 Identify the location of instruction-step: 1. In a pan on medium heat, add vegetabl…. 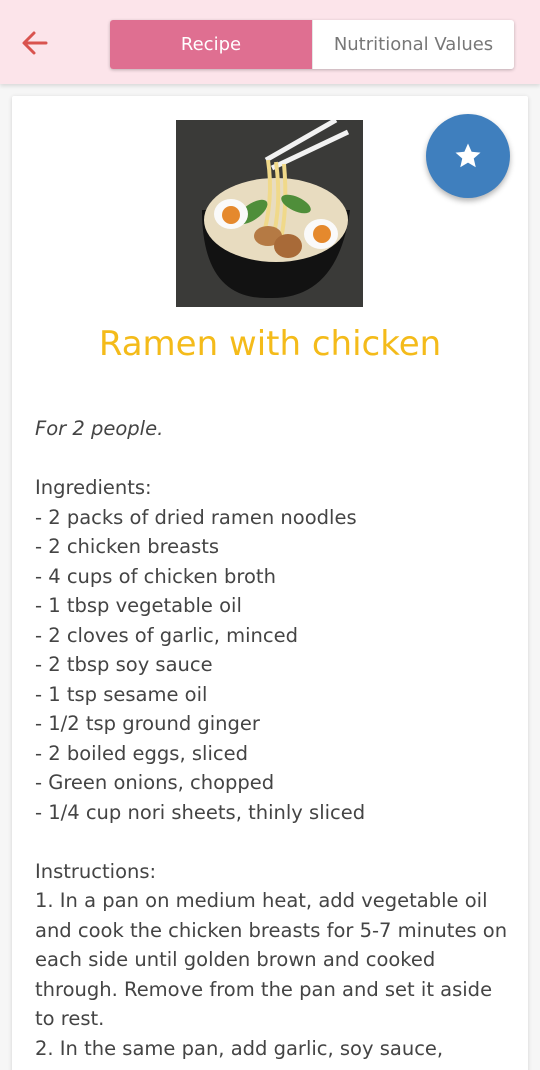
(271, 959).